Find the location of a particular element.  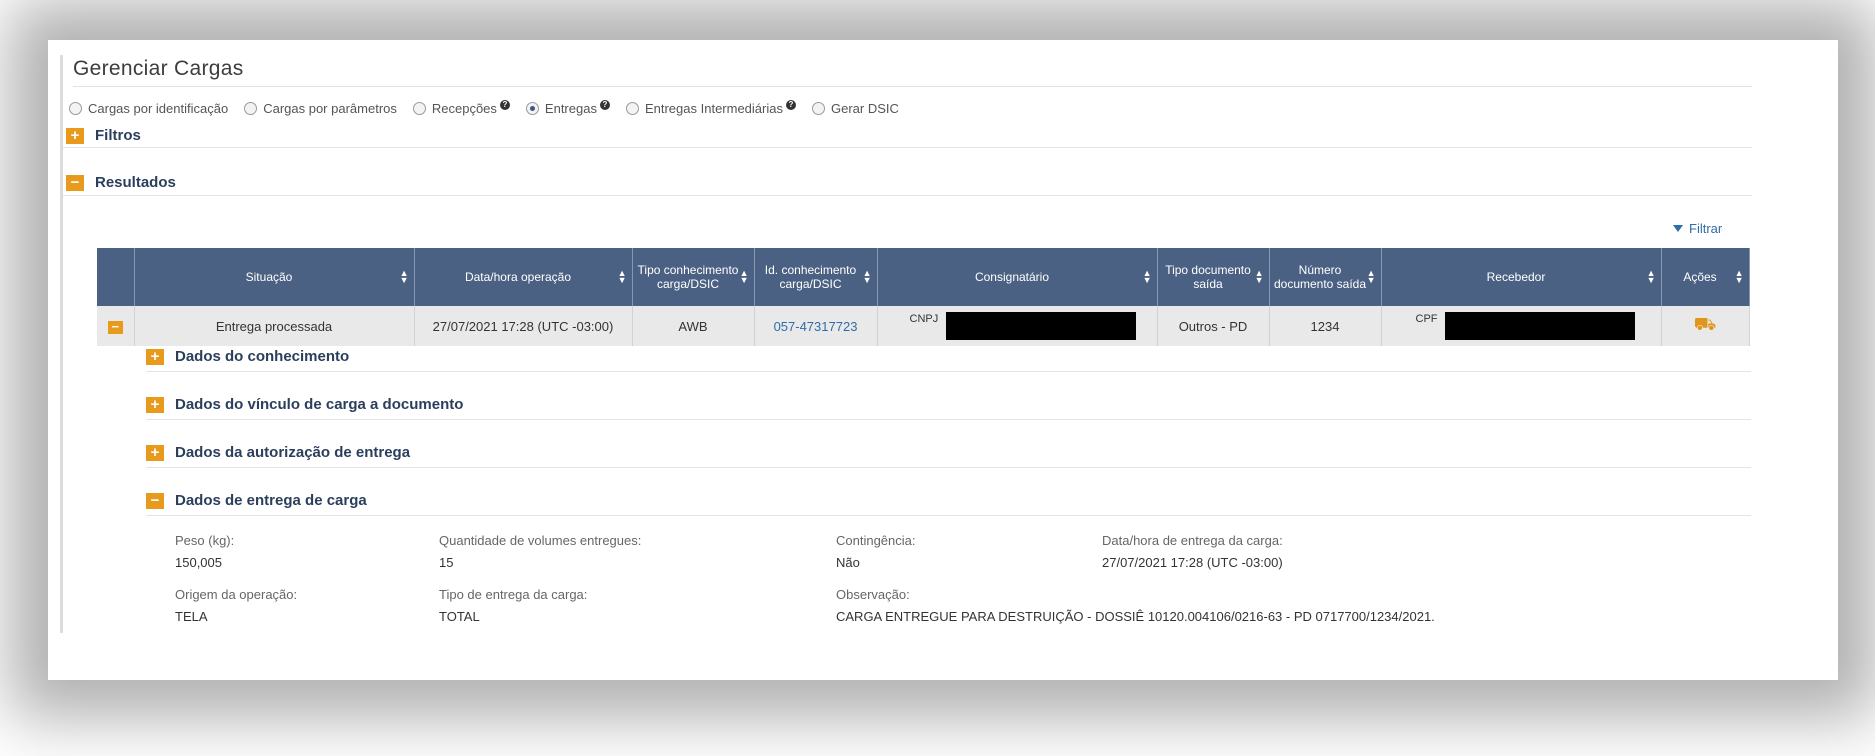

header-label: Consignatário is located at coordinates (1012, 277).